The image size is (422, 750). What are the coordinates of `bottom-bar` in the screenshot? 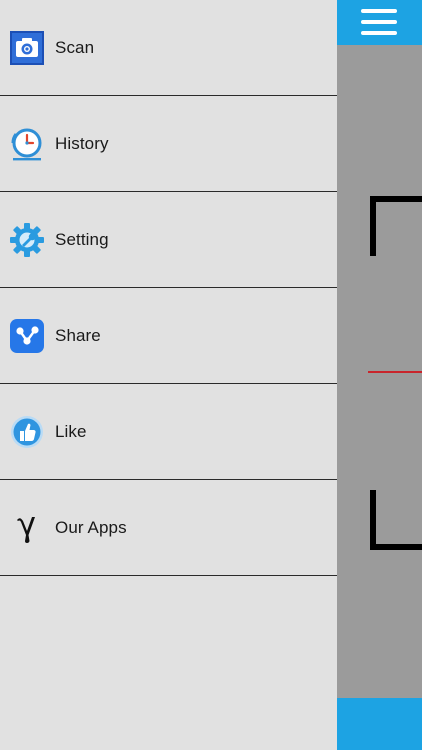 It's located at (379, 724).